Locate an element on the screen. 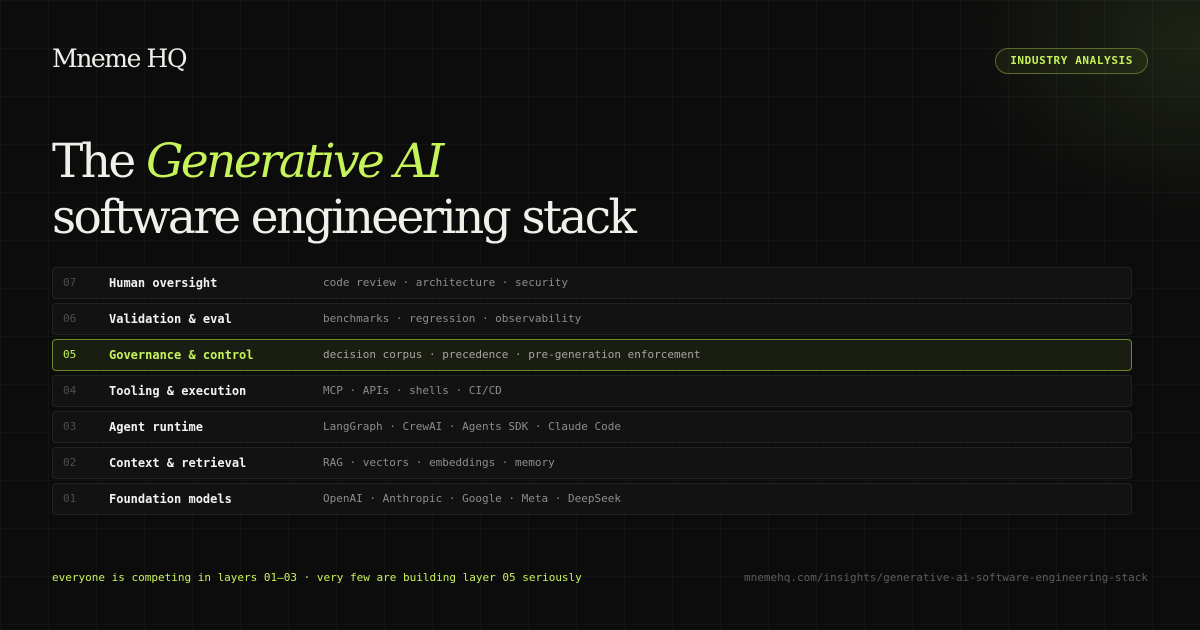 This screenshot has height=630, width=1200. layer-name: Human oversight is located at coordinates (163, 283).